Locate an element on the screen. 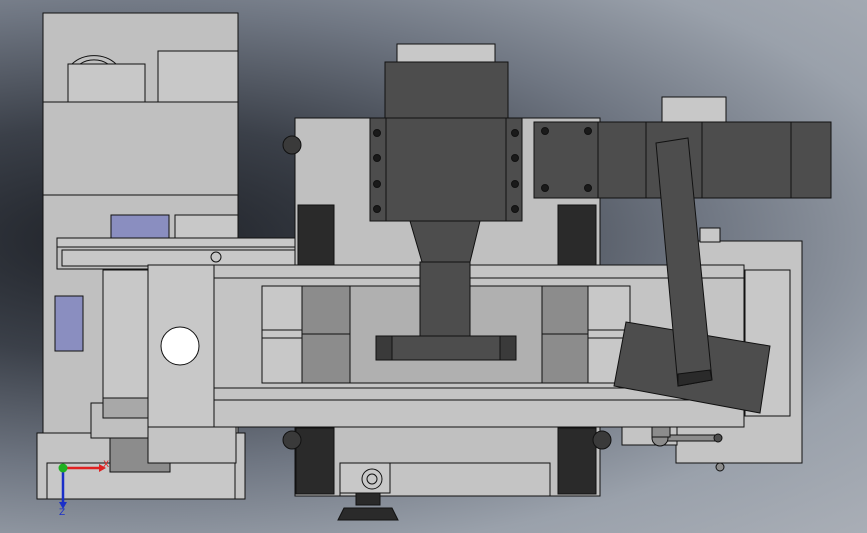 This screenshot has width=867, height=533. lever-knob is located at coordinates (718, 438).